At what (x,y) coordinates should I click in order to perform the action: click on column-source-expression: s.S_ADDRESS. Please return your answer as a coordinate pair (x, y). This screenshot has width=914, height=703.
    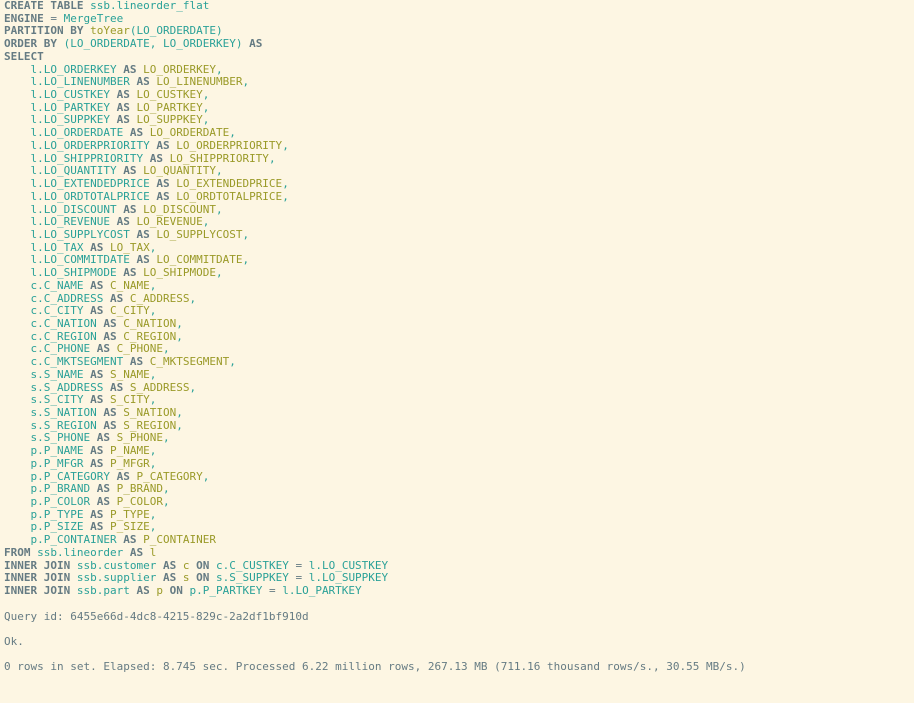
    Looking at the image, I should click on (67, 387).